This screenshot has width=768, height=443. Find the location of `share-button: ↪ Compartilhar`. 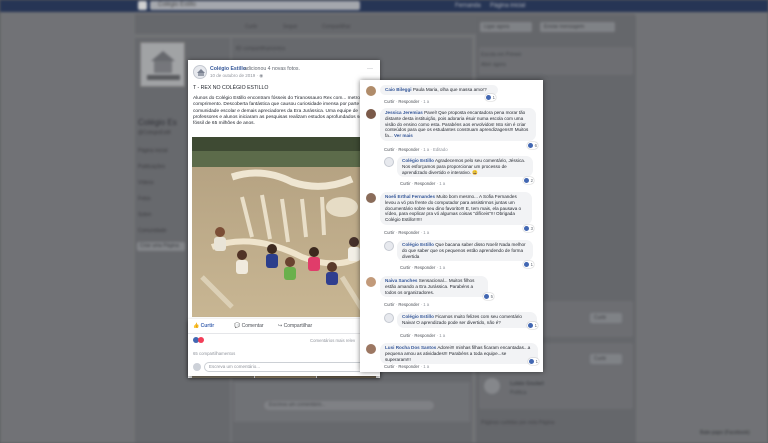

share-button: ↪ Compartilhar is located at coordinates (295, 326).